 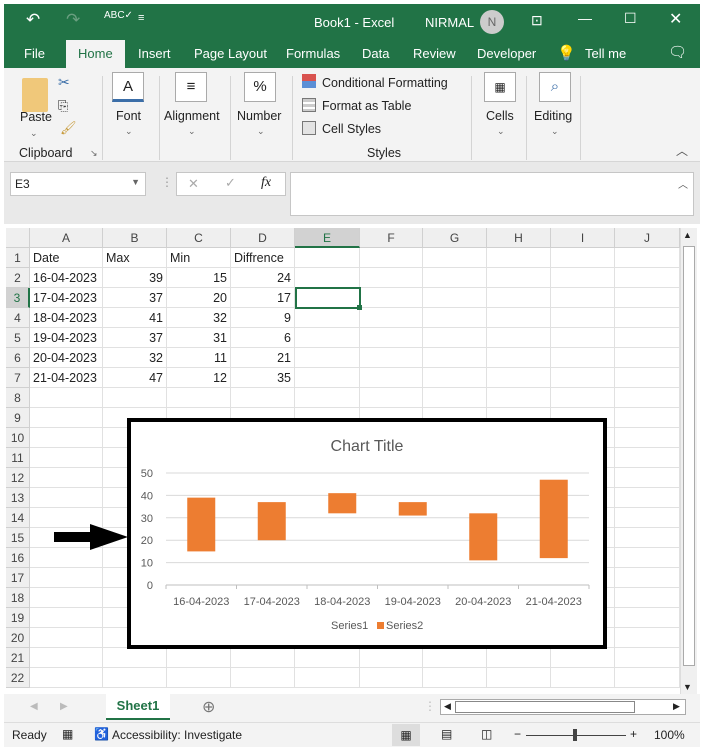 What do you see at coordinates (689, 456) in the screenshot?
I see `scroll-thumb` at bounding box center [689, 456].